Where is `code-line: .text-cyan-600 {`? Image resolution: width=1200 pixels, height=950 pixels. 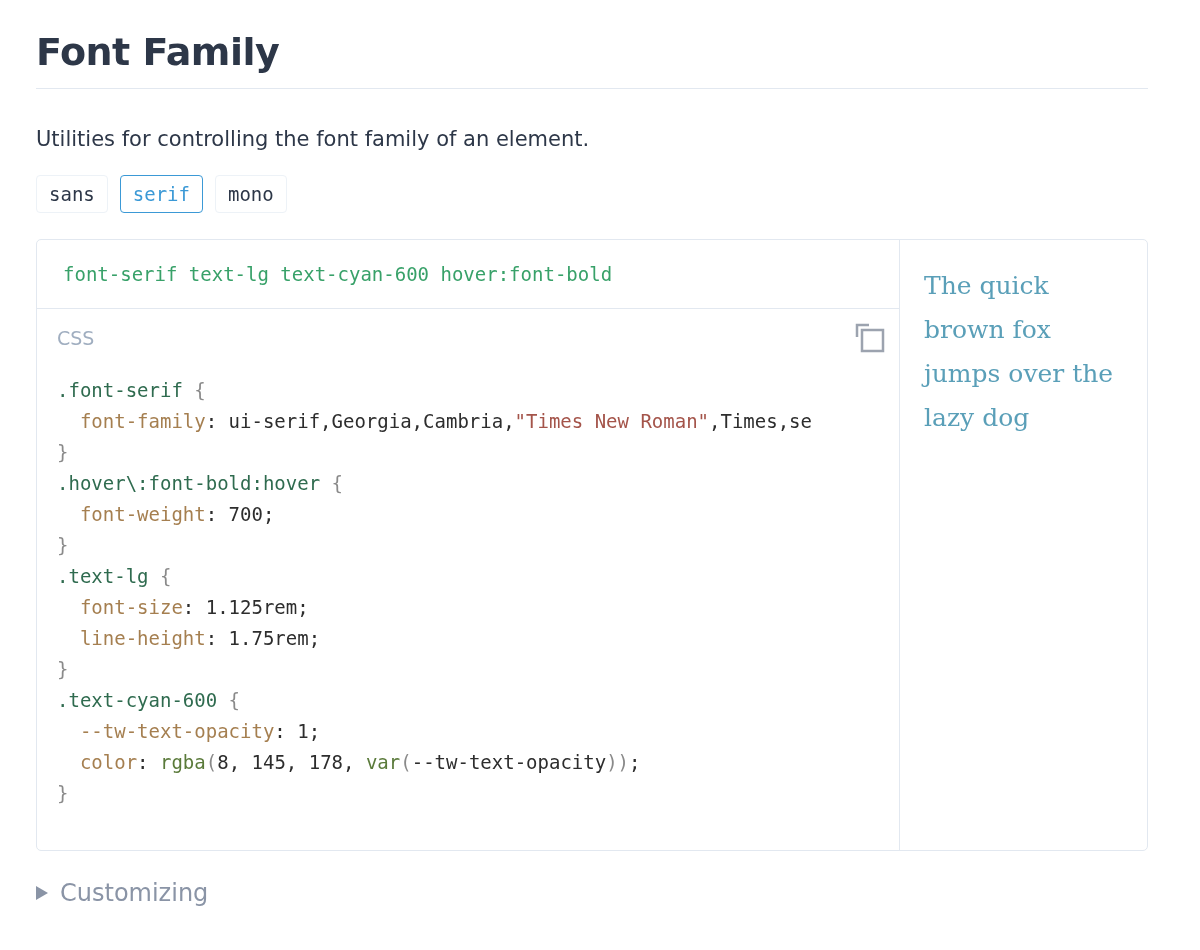
code-line: .text-cyan-600 { is located at coordinates (149, 700).